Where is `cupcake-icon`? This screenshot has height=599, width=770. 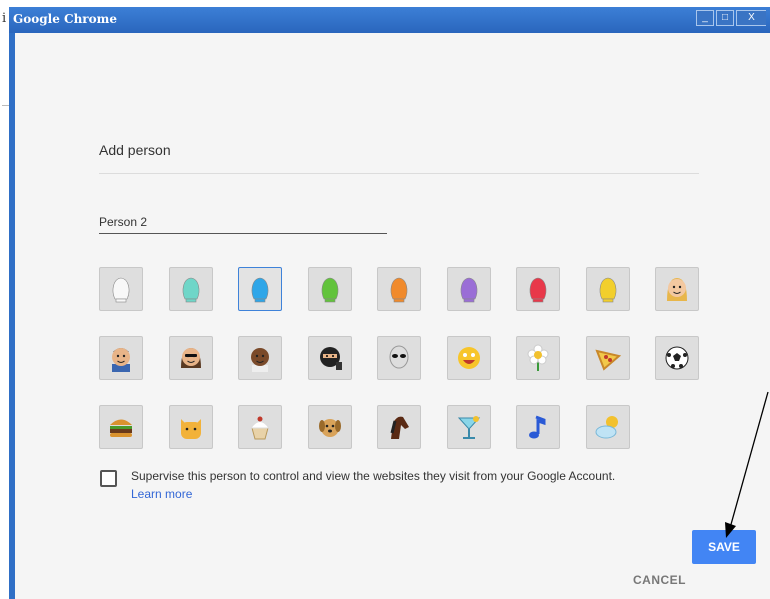 cupcake-icon is located at coordinates (260, 428).